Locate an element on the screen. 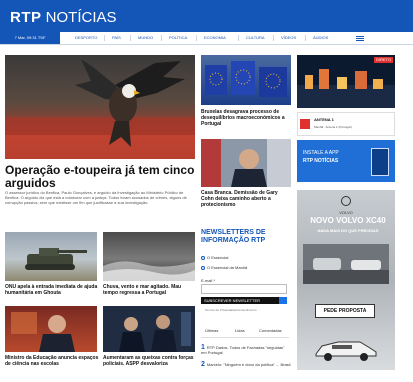 This screenshot has height=382, width=413. newsletter-option-essencial: O Essencial is located at coordinates (214, 257).